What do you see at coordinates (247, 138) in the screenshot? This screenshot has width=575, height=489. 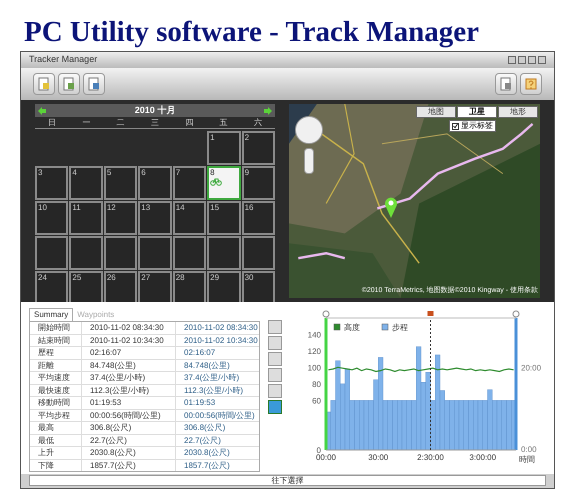 I see `day-number: 2` at bounding box center [247, 138].